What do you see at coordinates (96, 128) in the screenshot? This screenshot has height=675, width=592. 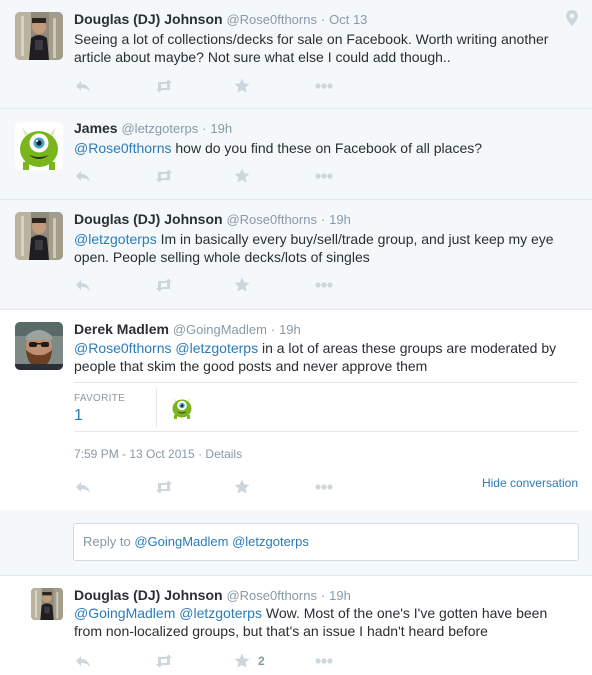 I see `fullname: James` at bounding box center [96, 128].